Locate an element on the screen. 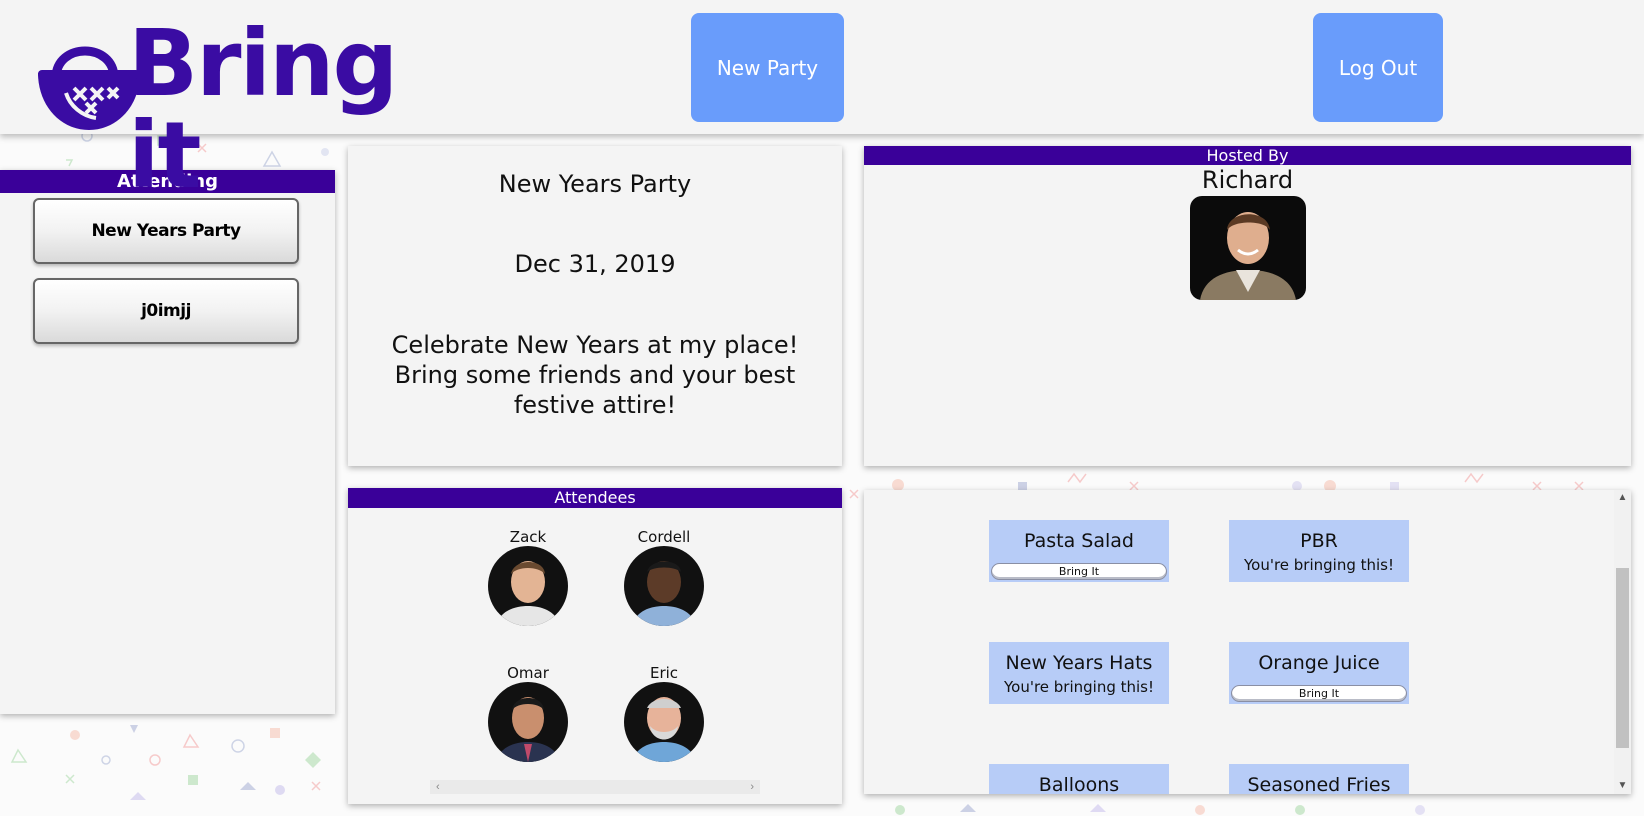 Image resolution: width=1644 pixels, height=816 pixels. item-name: PBR is located at coordinates (1319, 541).